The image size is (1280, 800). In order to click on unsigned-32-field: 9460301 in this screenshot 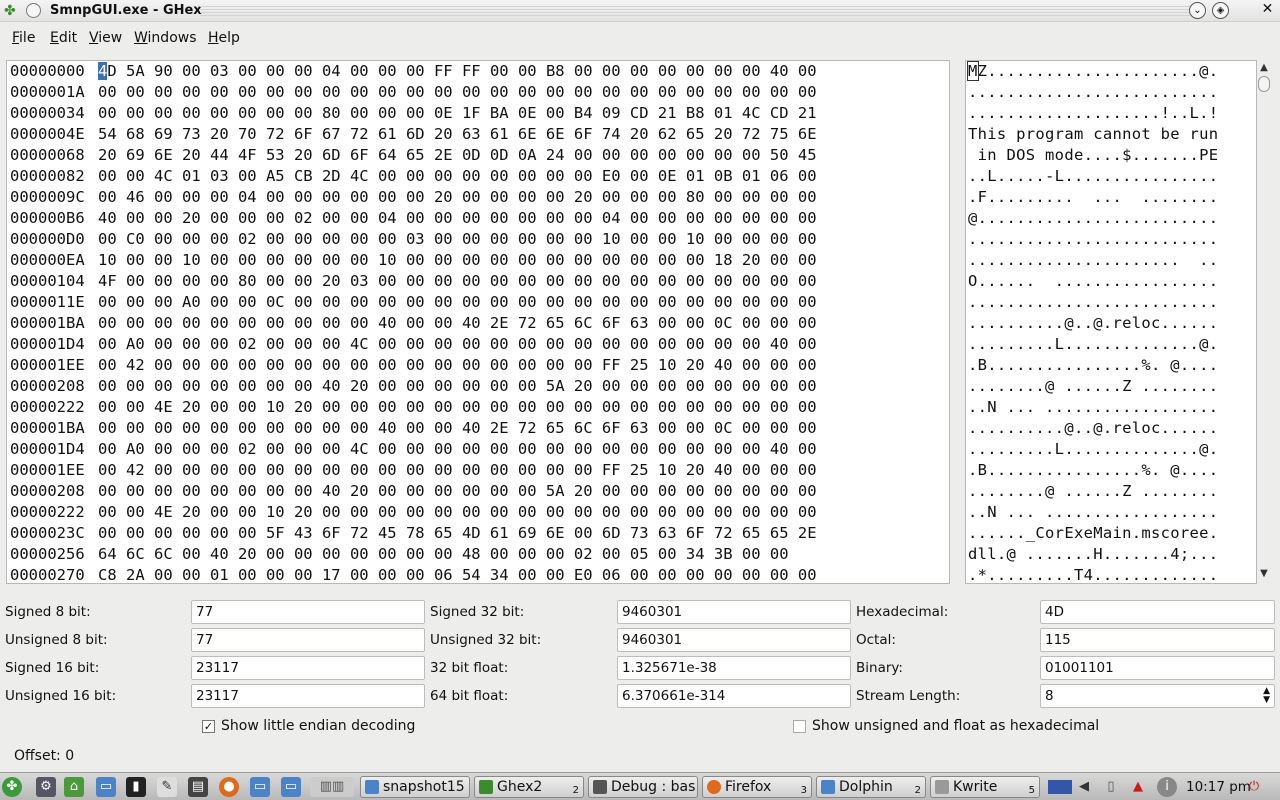, I will do `click(734, 640)`.